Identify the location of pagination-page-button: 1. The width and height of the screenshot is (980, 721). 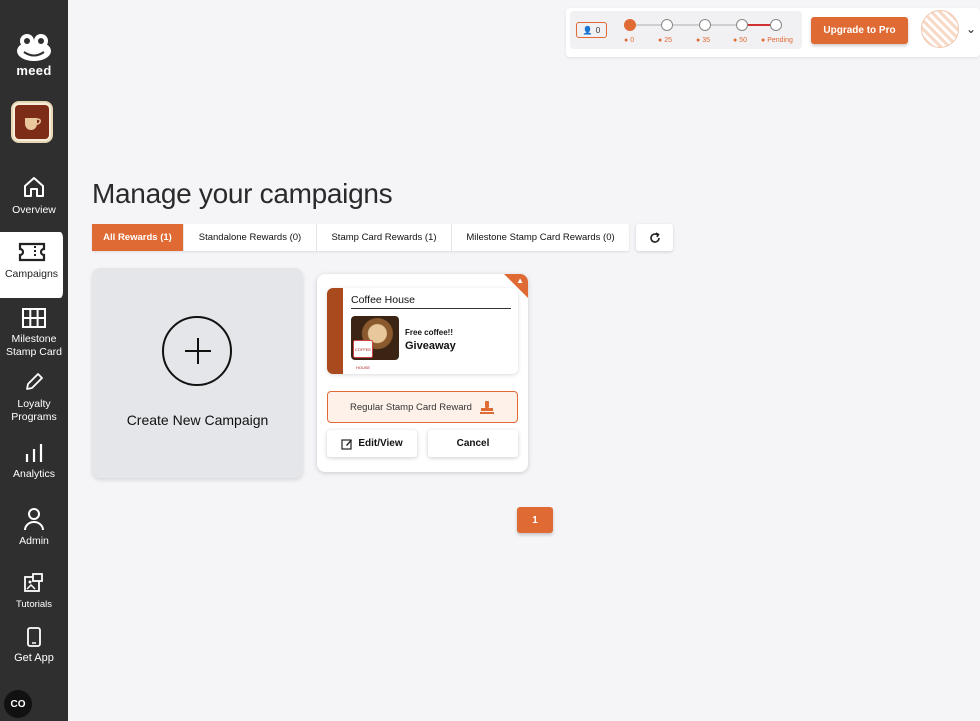
(535, 520).